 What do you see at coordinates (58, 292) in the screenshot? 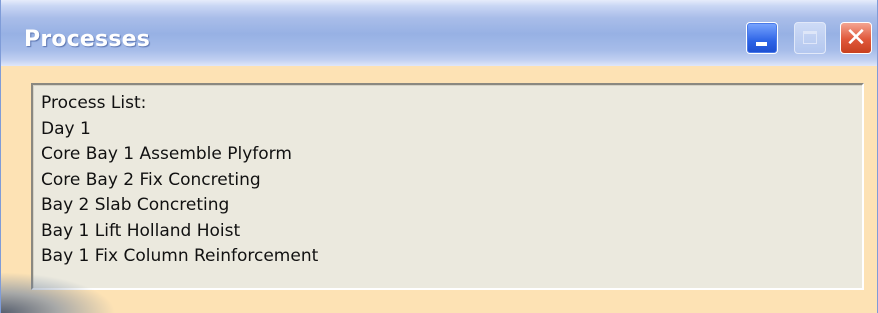
I see `background-decoration` at bounding box center [58, 292].